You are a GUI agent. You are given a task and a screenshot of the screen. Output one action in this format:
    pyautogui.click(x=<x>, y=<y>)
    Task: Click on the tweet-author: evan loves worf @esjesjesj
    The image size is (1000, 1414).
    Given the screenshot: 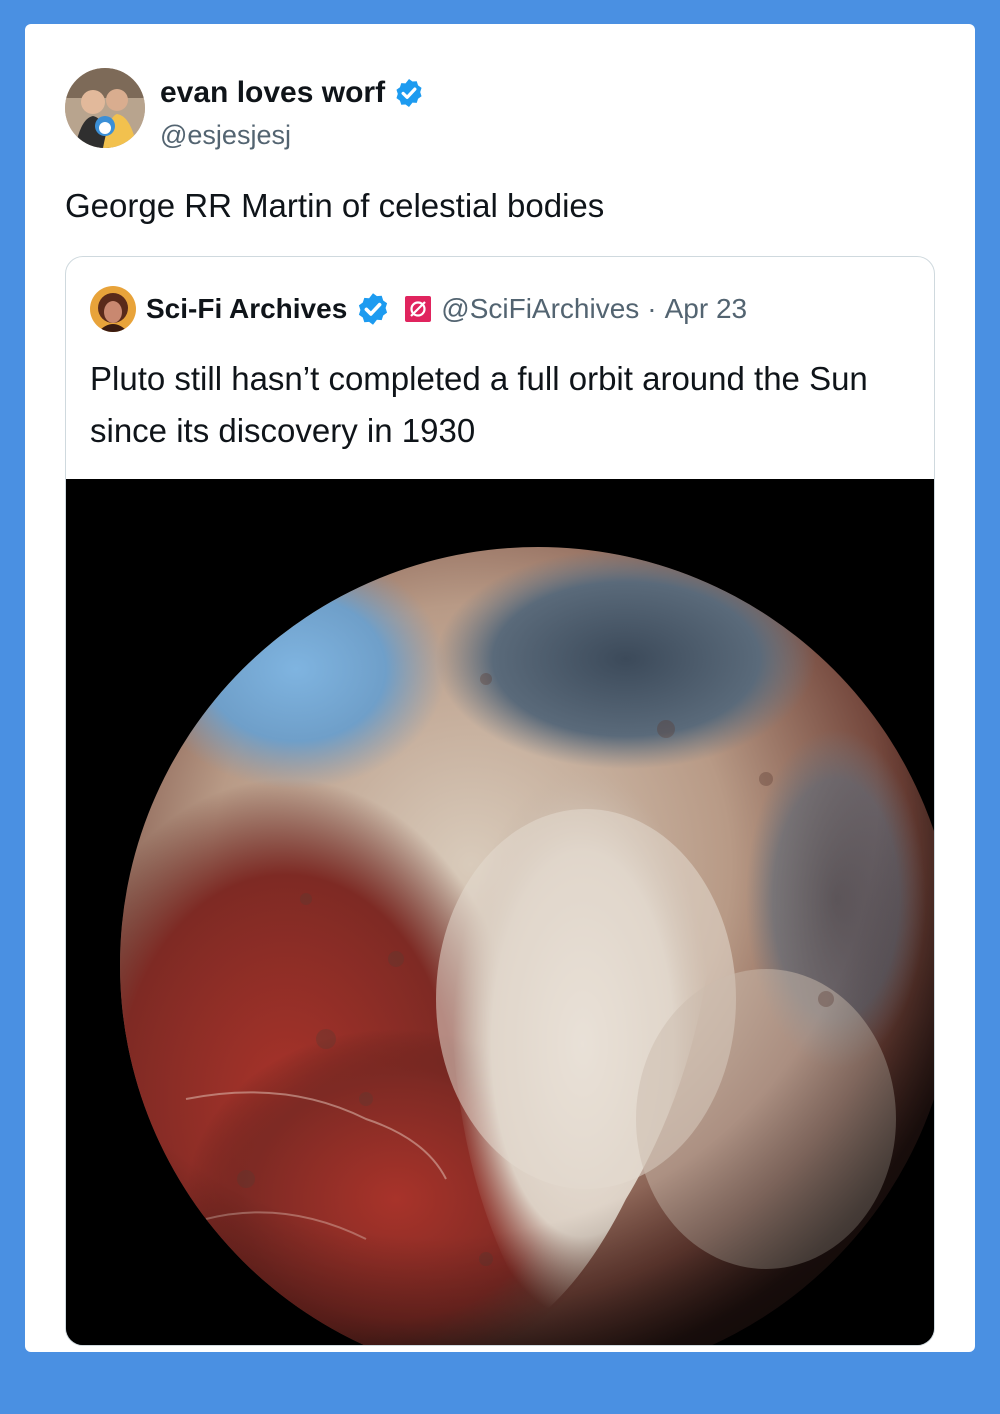 What is the action you would take?
    pyautogui.click(x=415, y=109)
    